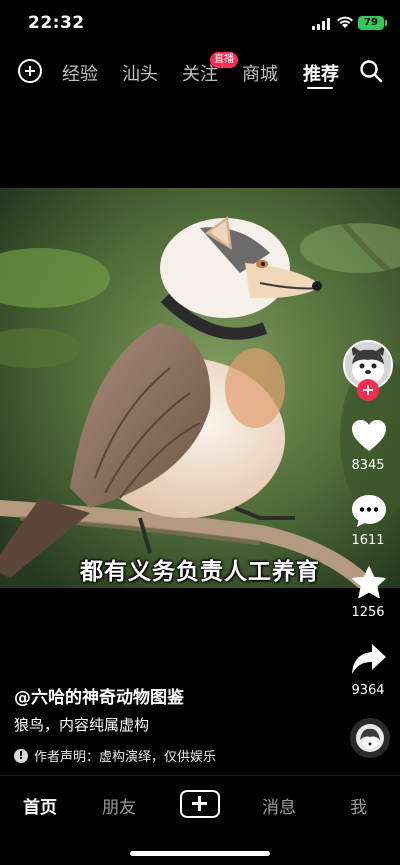  What do you see at coordinates (80, 73) in the screenshot?
I see `tab-experience: 经验` at bounding box center [80, 73].